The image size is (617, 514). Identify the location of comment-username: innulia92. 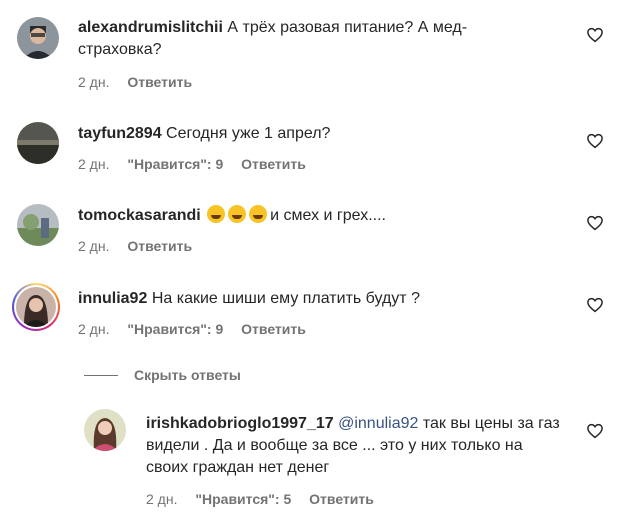
(112, 298).